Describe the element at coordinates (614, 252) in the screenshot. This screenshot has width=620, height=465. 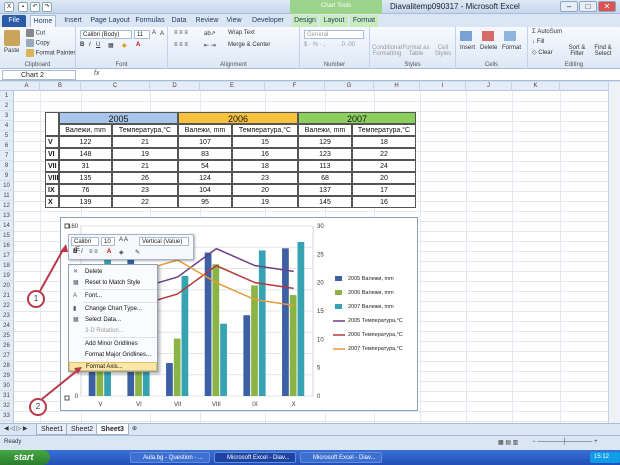
I see `vertical-scrollbar` at that location.